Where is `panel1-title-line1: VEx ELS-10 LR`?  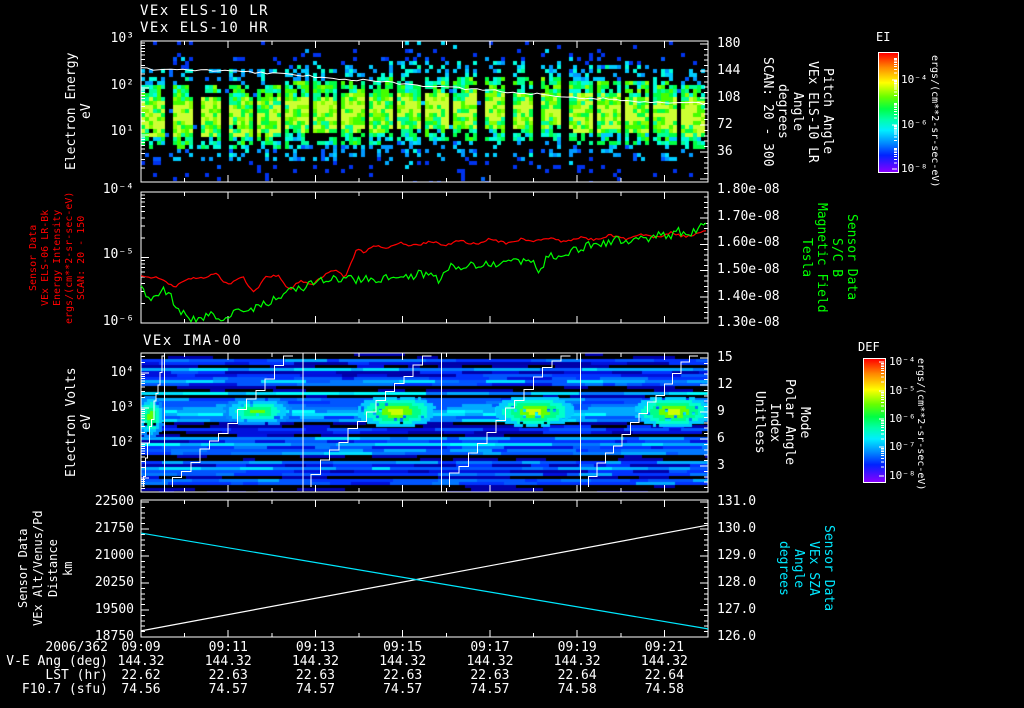 panel1-title-line1: VEx ELS-10 LR is located at coordinates (205, 11).